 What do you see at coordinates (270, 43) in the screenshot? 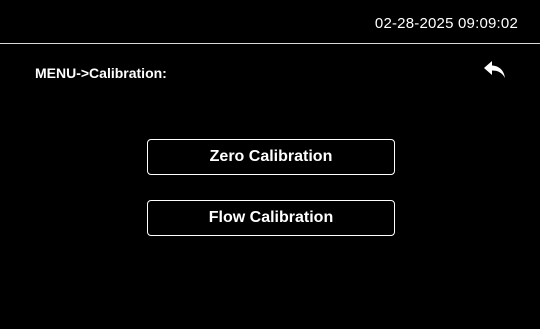
I see `header-divider` at bounding box center [270, 43].